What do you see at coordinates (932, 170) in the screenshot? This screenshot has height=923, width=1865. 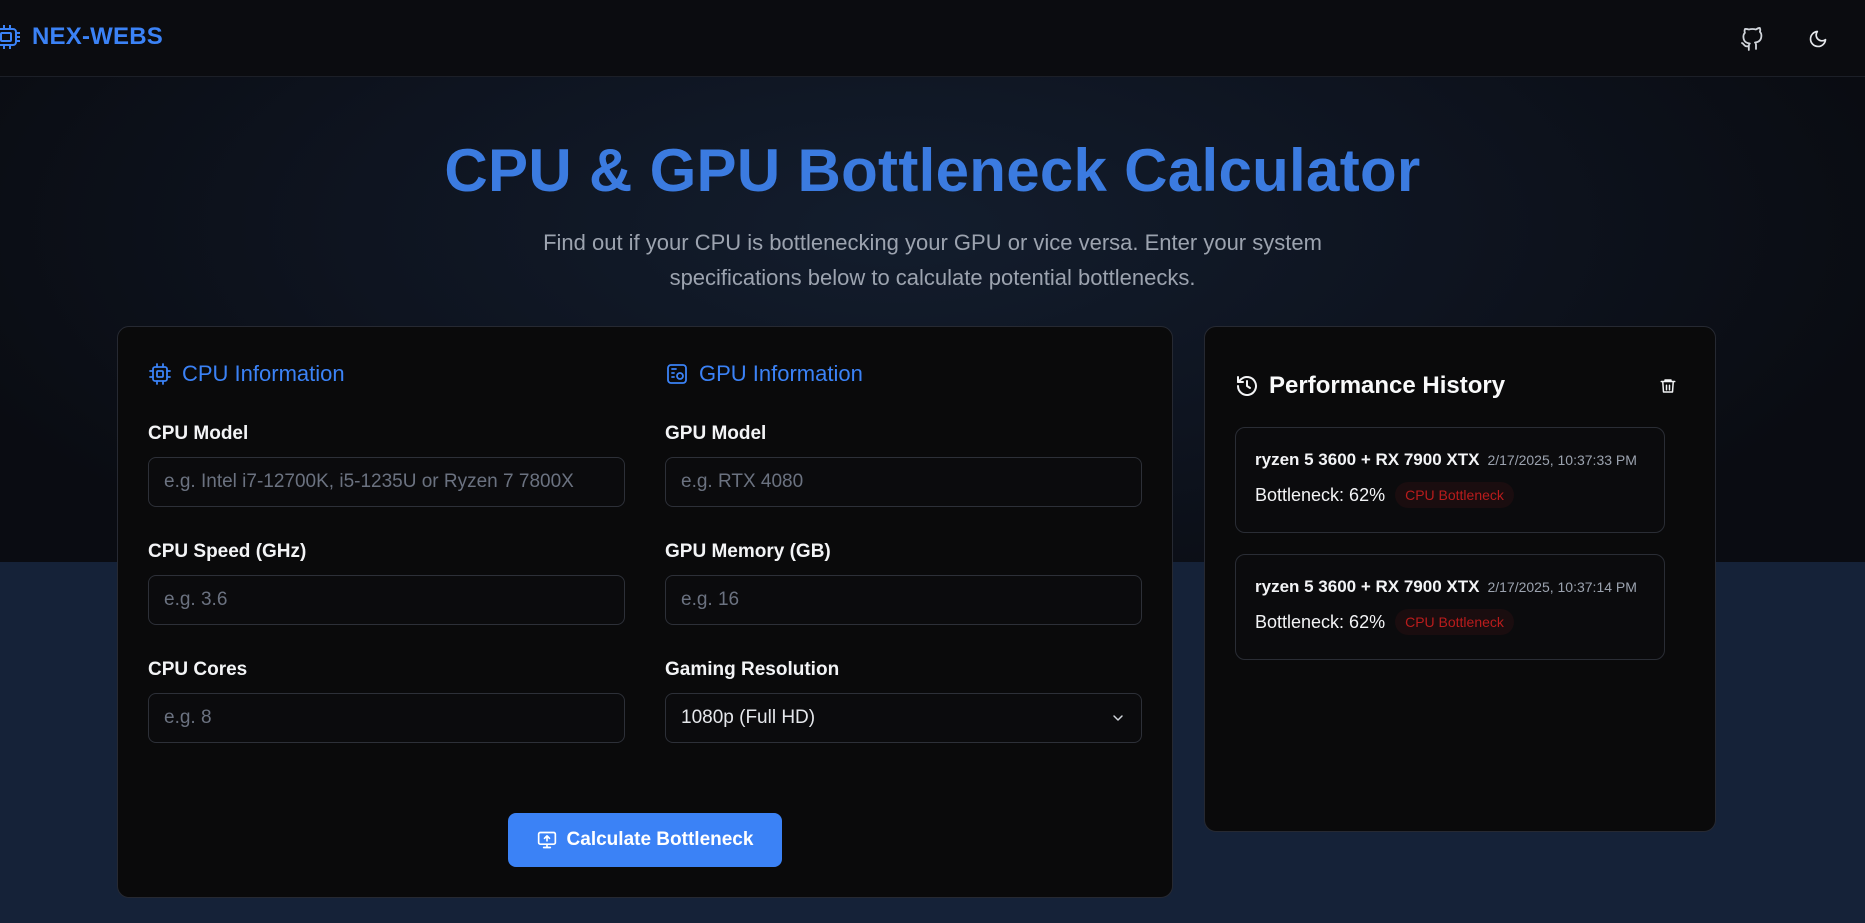 I see `page-title: CPU & GPU Bottleneck Calculator` at bounding box center [932, 170].